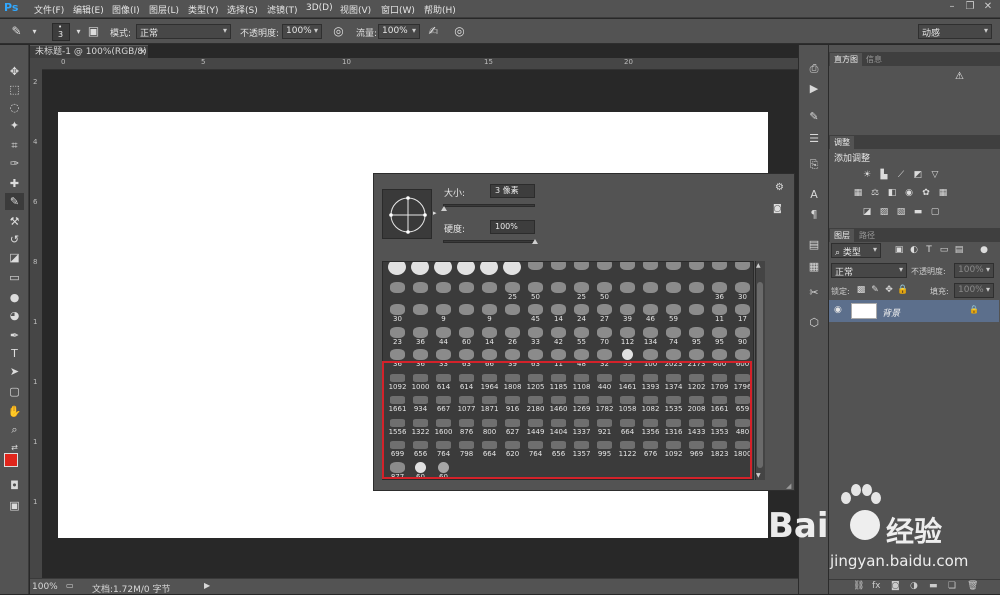  I want to click on brush-preset-item: 46, so click(650, 314).